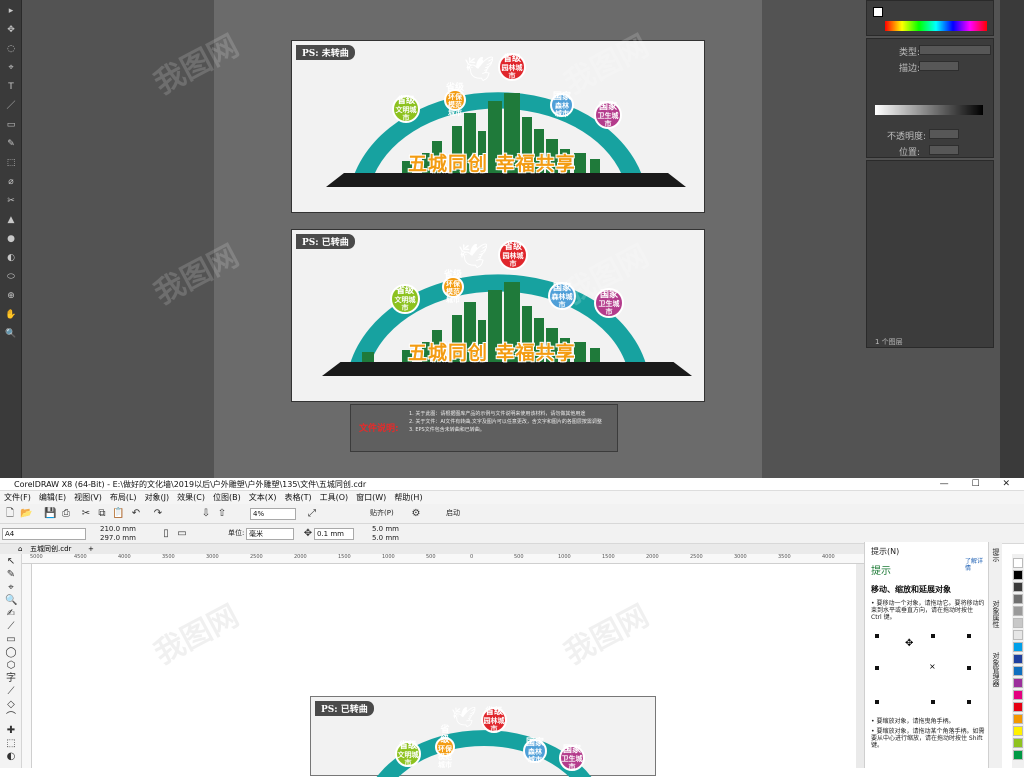 The height and width of the screenshot is (777, 1024). Describe the element at coordinates (11, 315) in the screenshot. I see `ps-tool-icon: ✋` at that location.